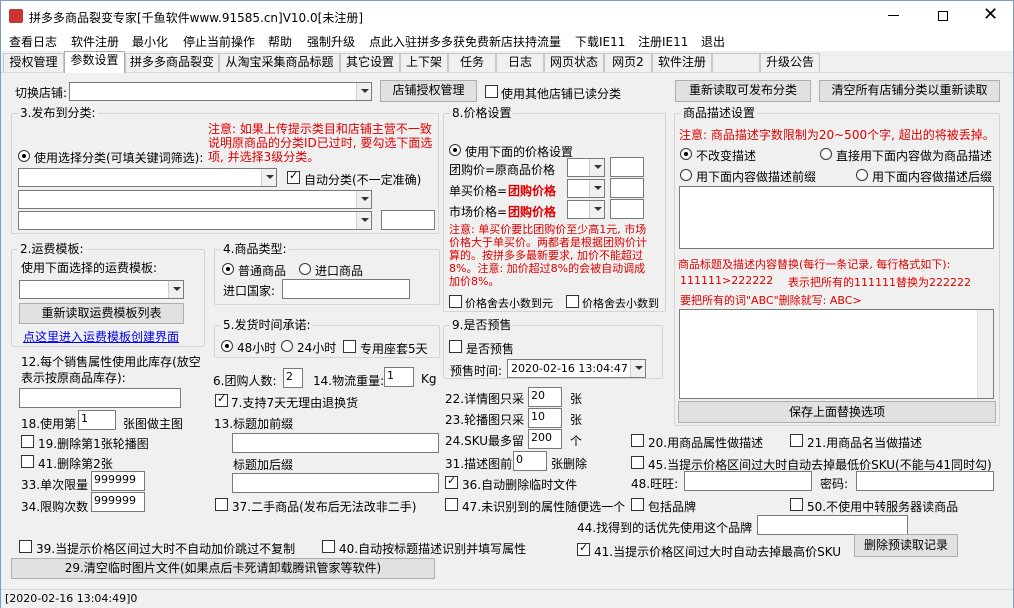  Describe the element at coordinates (893, 15) in the screenshot. I see `minimize-icon` at that location.